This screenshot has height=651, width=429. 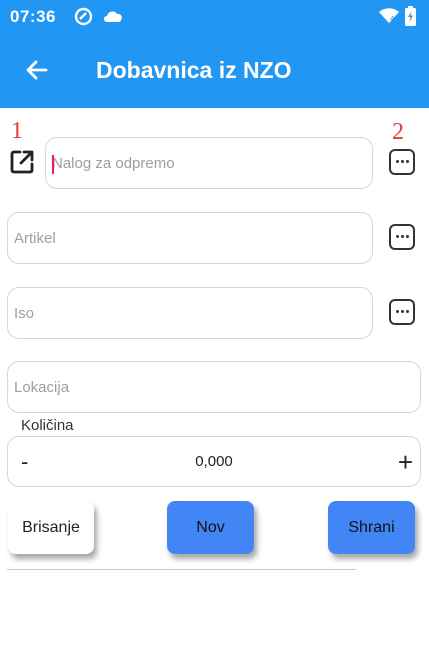 What do you see at coordinates (33, 16) in the screenshot?
I see `status-time: 07:36` at bounding box center [33, 16].